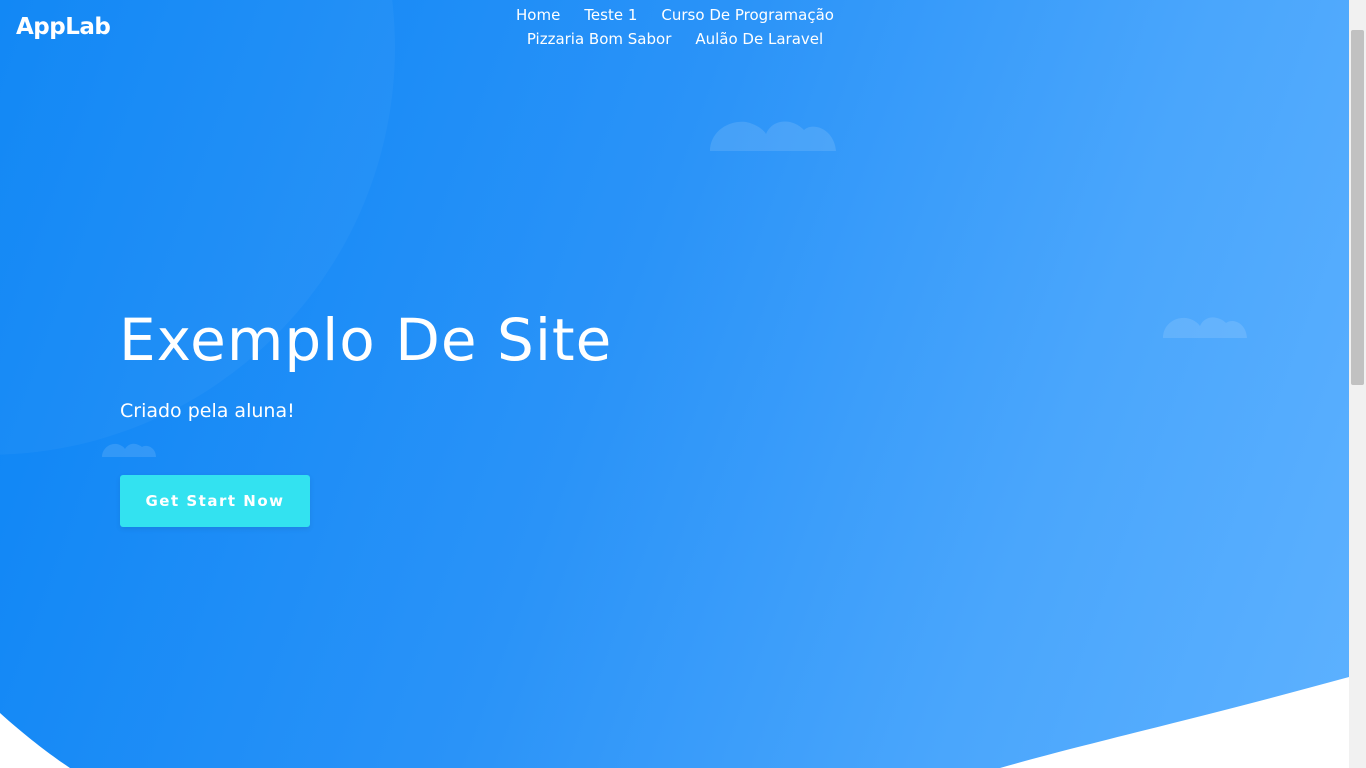 This screenshot has width=1366, height=768. I want to click on bottom-wave, so click(674, 722).